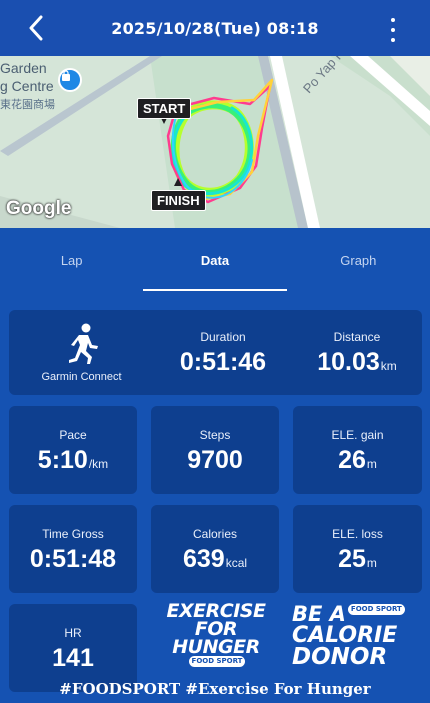 The image size is (430, 703). What do you see at coordinates (340, 657) in the screenshot?
I see `promo-line: DONOR` at bounding box center [340, 657].